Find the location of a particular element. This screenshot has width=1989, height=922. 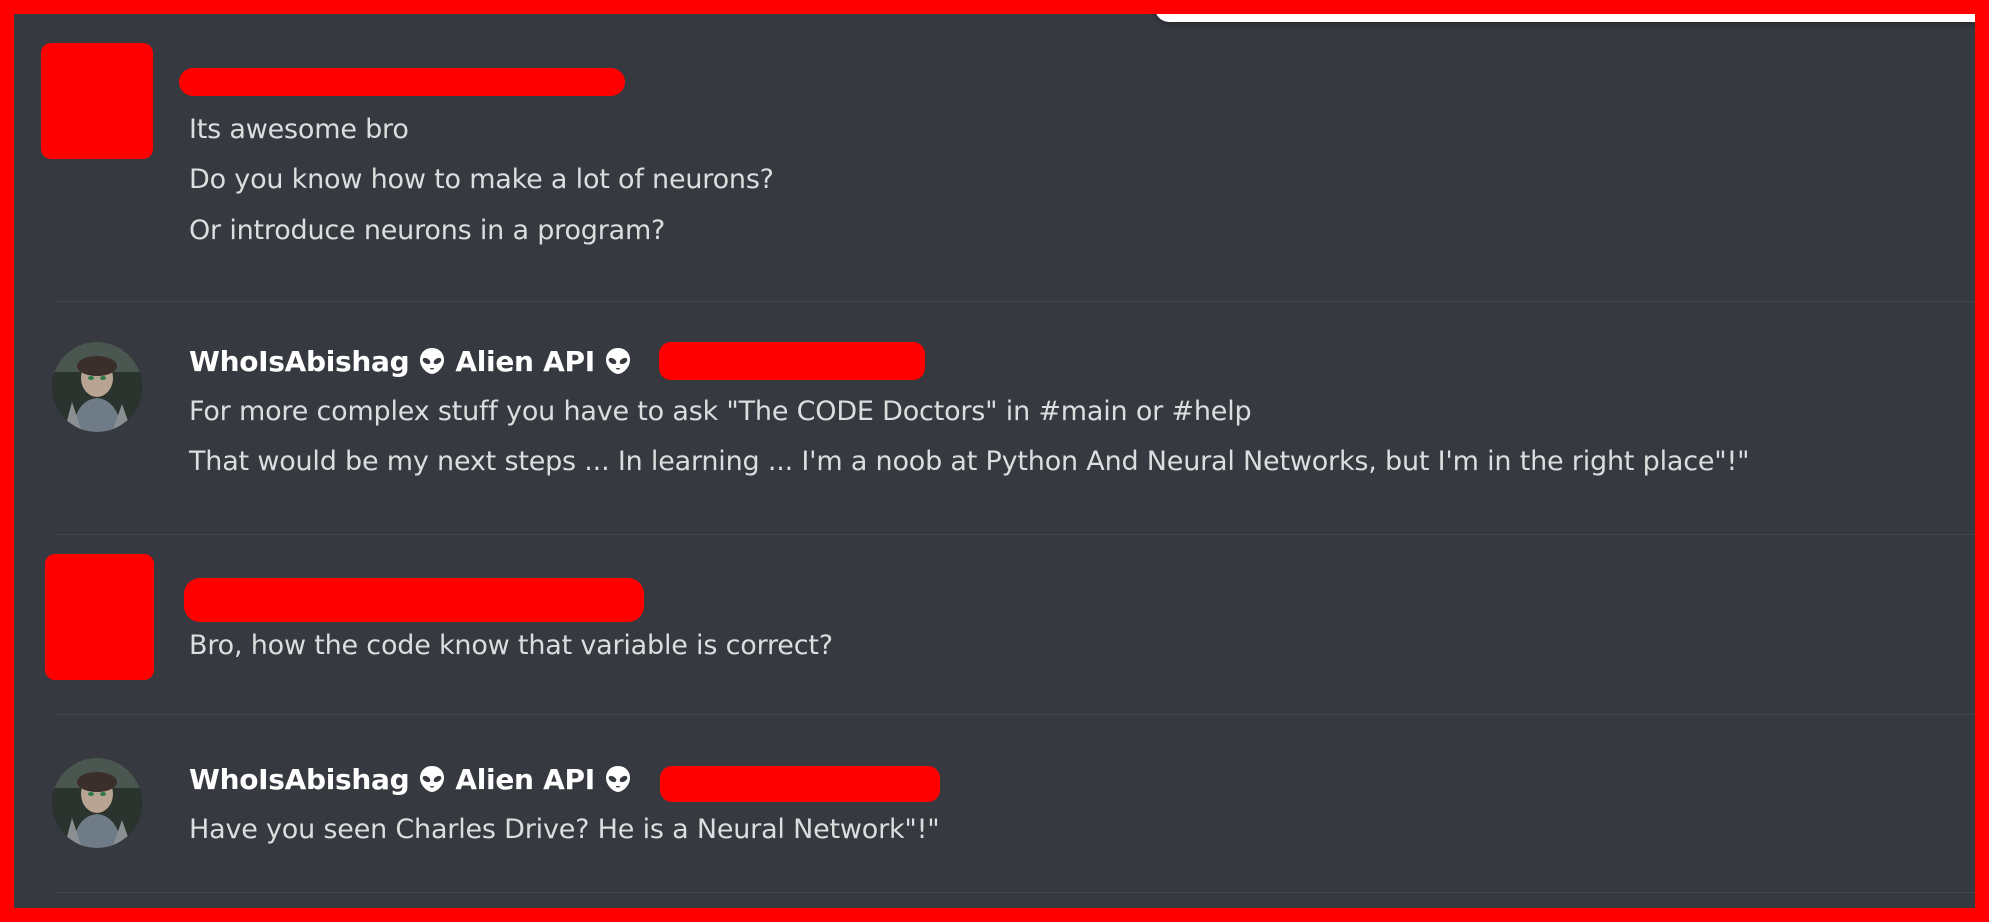

message-text: Its awesome bro is located at coordinates (299, 129).